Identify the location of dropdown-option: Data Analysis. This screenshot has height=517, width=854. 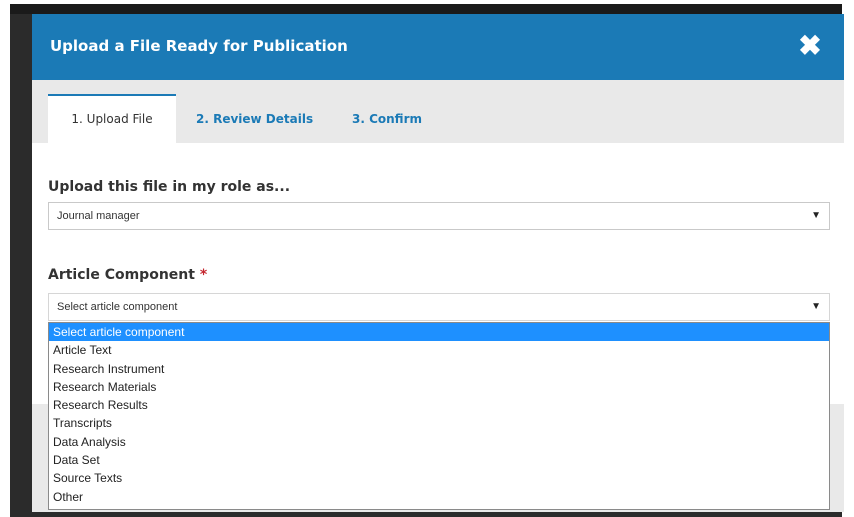
(439, 442).